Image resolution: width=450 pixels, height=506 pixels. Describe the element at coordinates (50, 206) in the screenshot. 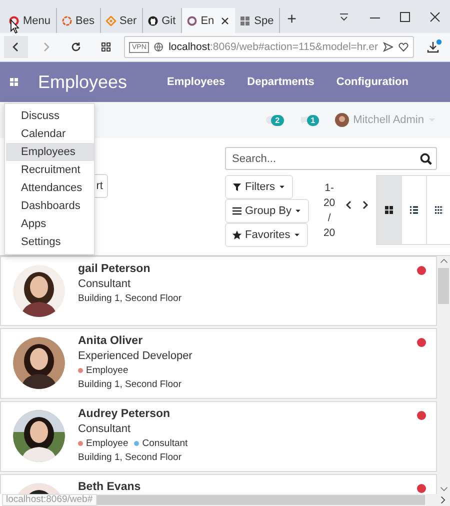

I see `app-menu-item: Dashboards` at that location.